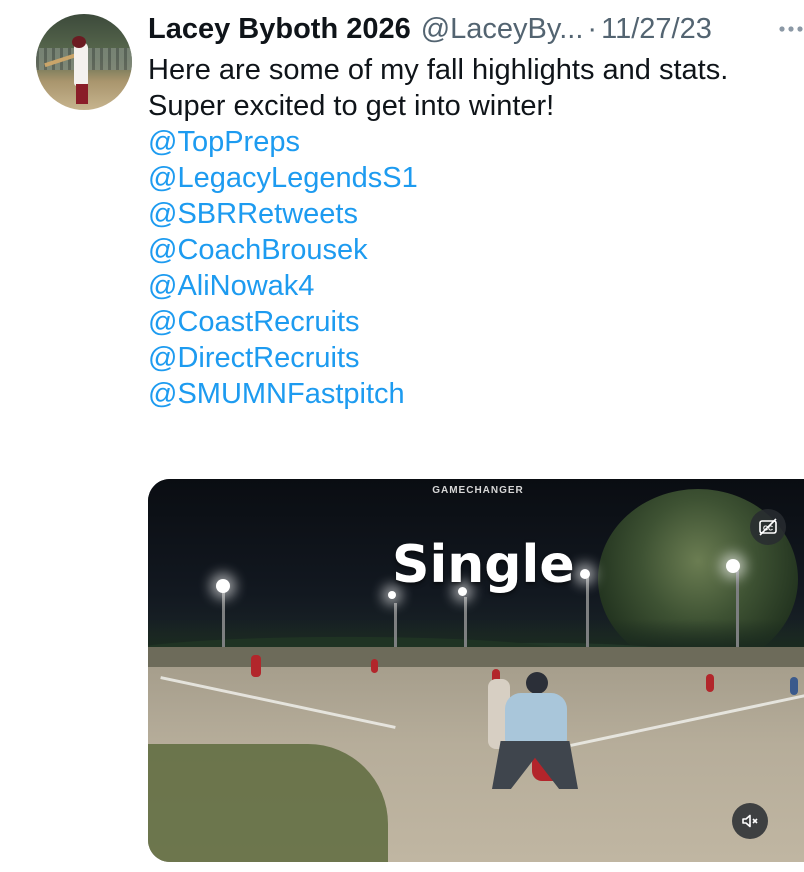 The width and height of the screenshot is (804, 872). What do you see at coordinates (483, 565) in the screenshot?
I see `video-overlay-text: Single` at bounding box center [483, 565].